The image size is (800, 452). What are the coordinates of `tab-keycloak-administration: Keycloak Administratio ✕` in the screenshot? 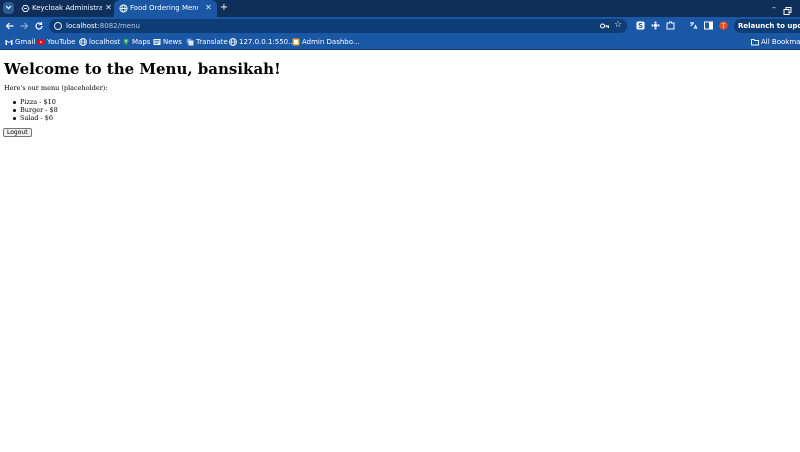 It's located at (65, 8).